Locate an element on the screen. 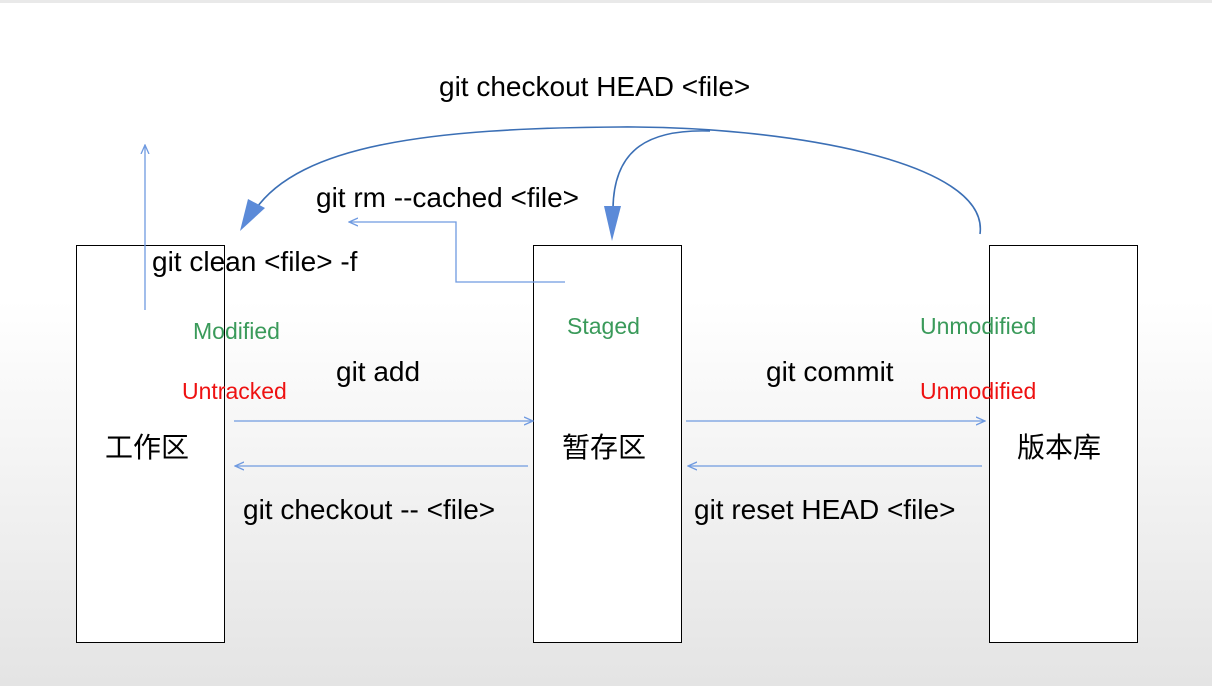  repository-area-label: 版本库 is located at coordinates (1059, 447).